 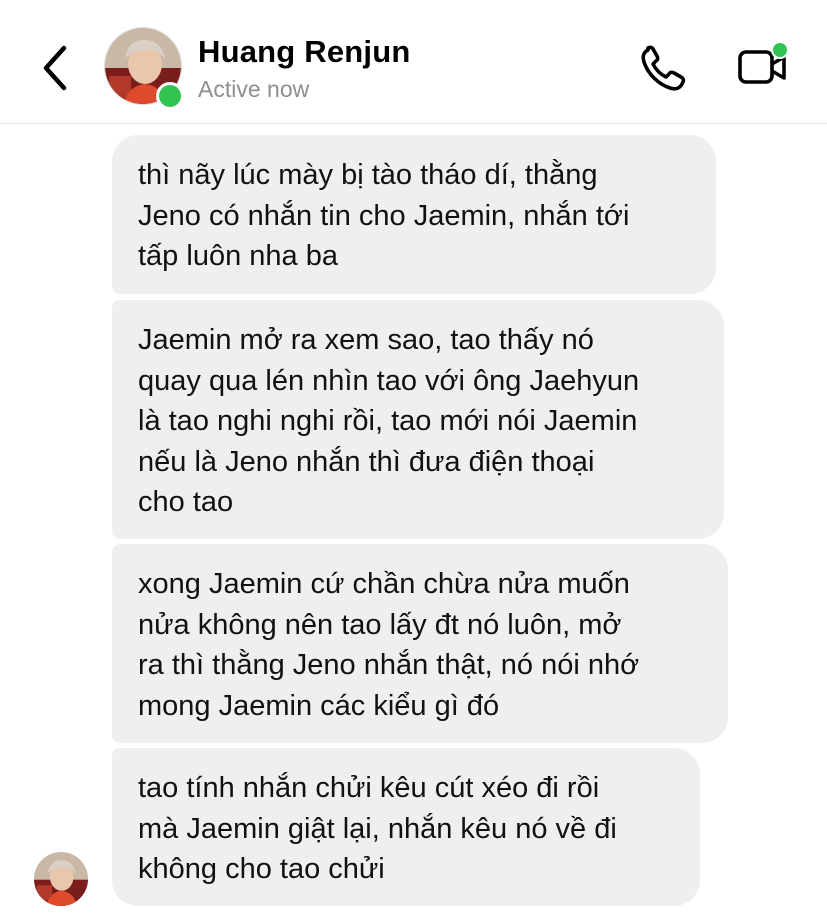 I want to click on voice-call-button, so click(x=664, y=68).